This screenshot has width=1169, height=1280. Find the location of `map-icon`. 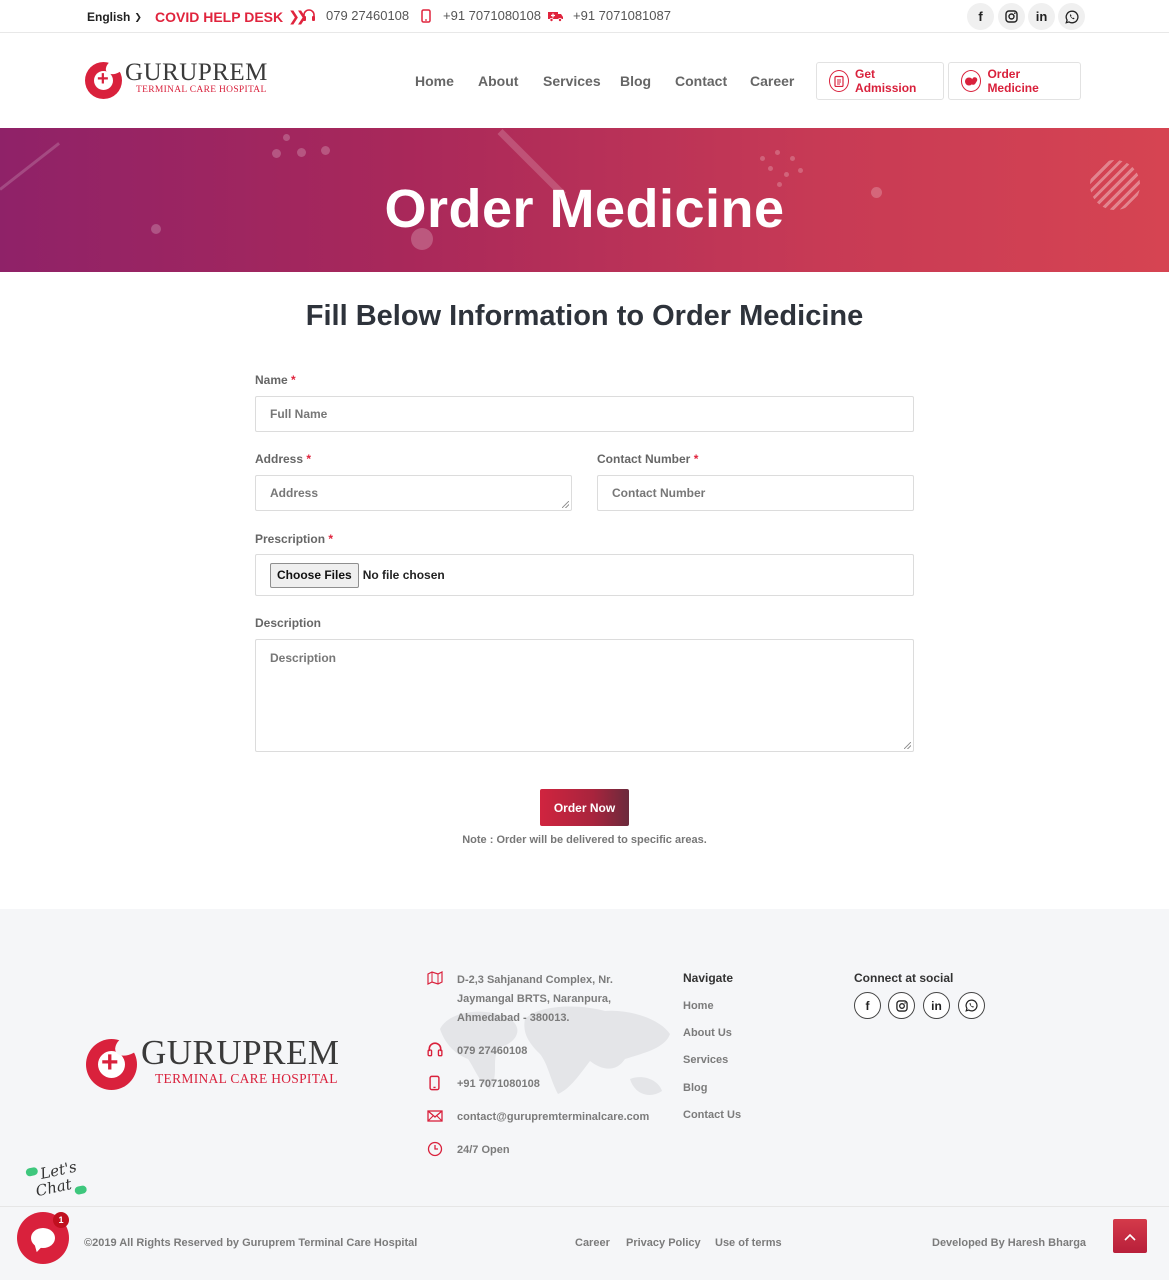

map-icon is located at coordinates (434, 999).